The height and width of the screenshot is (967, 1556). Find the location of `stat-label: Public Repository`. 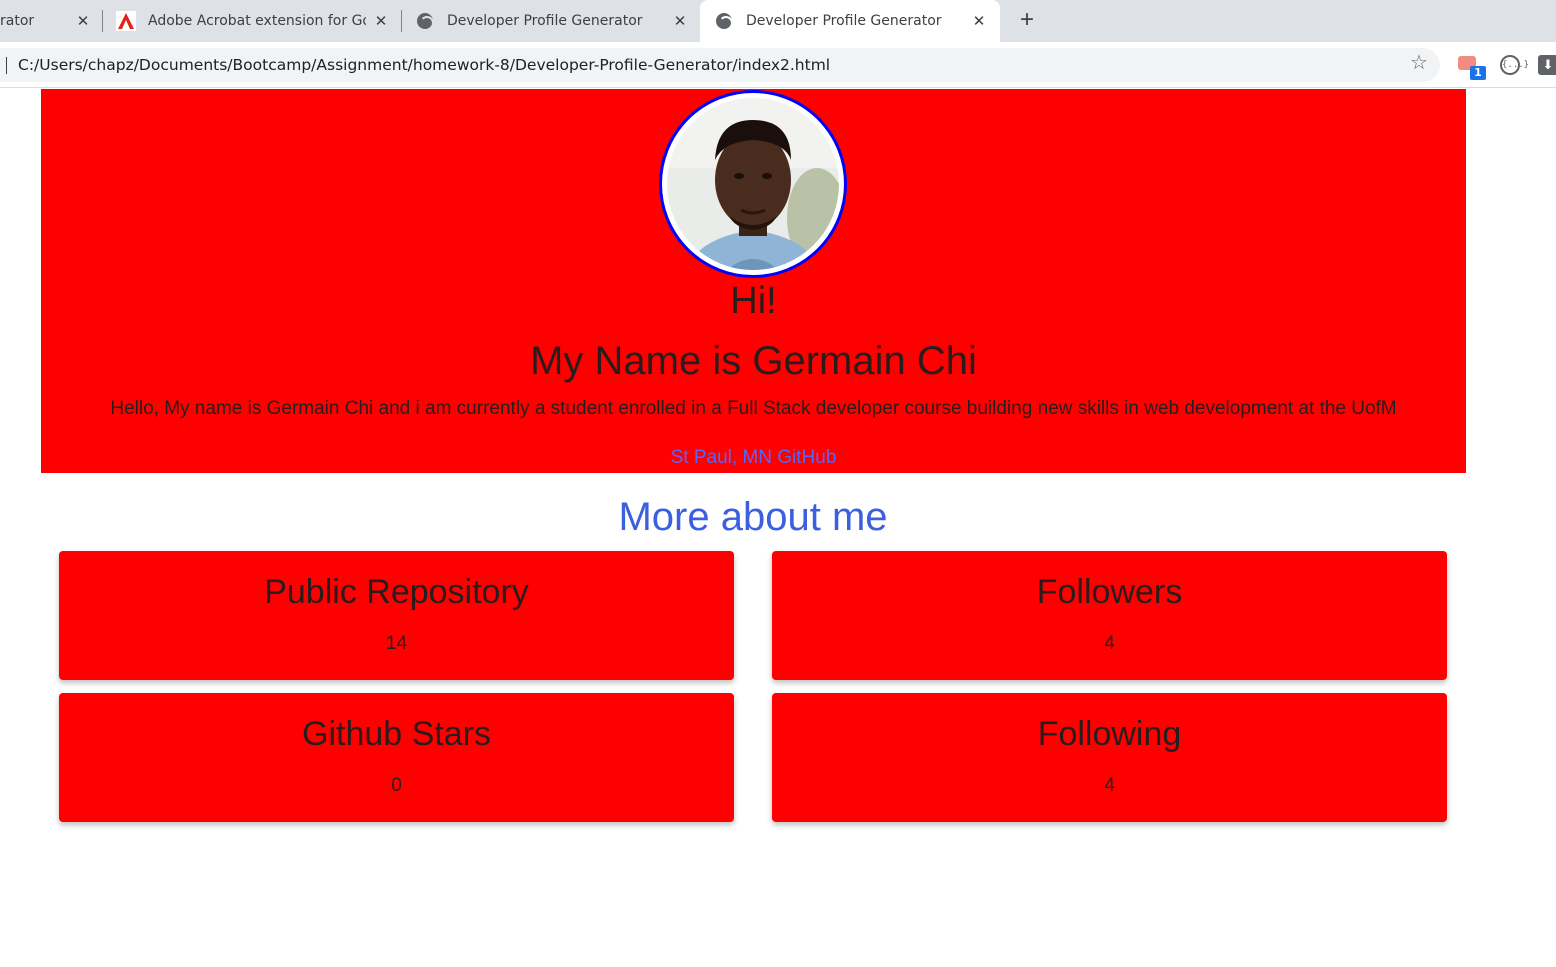

stat-label: Public Repository is located at coordinates (396, 592).